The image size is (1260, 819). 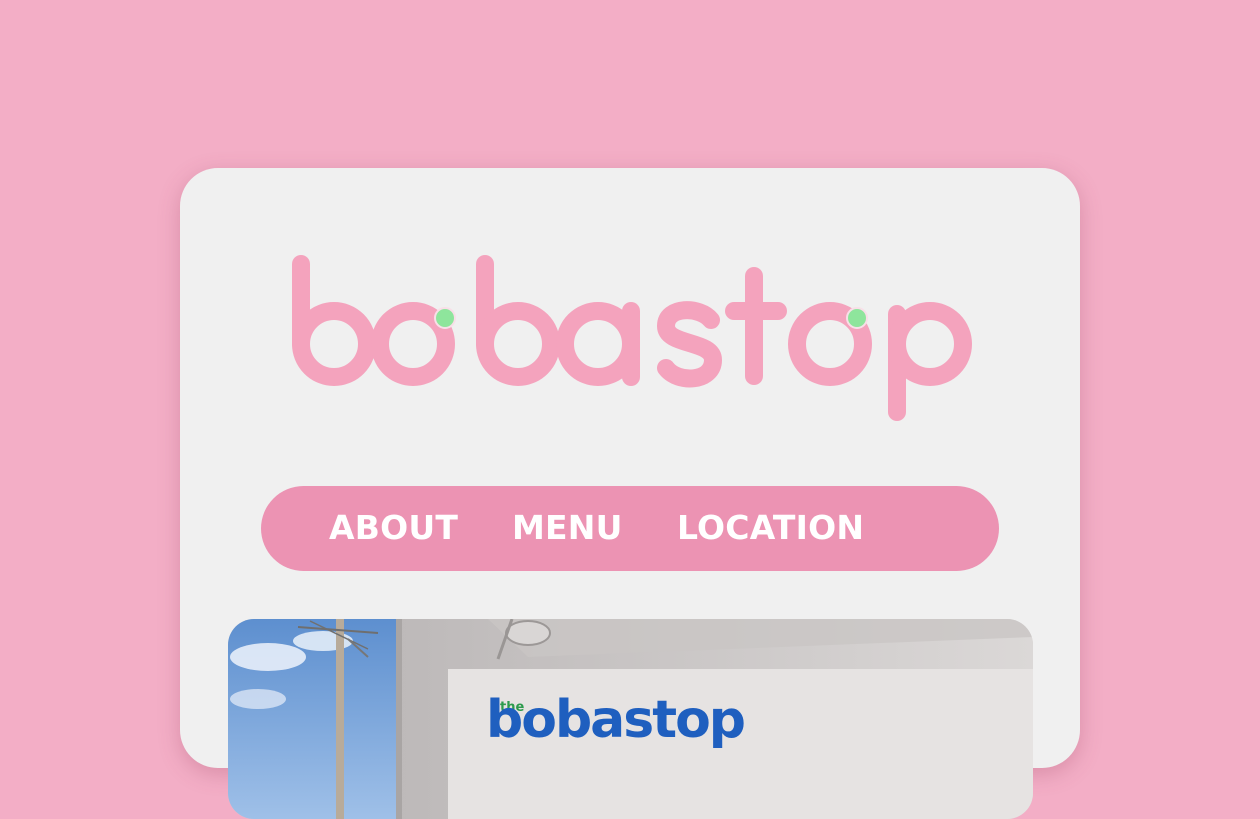 I want to click on storefront-sign-text: bobastop, so click(x=615, y=720).